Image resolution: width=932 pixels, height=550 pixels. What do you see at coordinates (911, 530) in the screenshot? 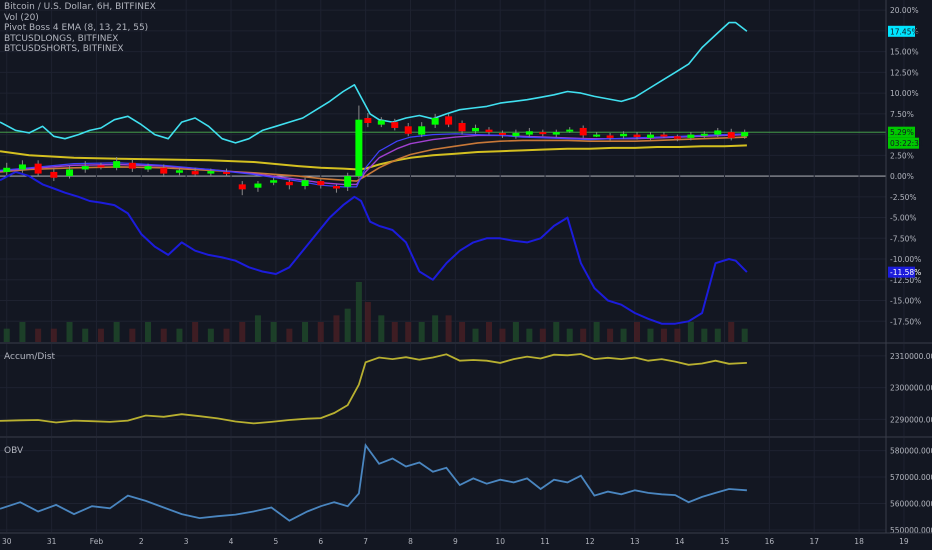
I see `y-tick-label: 550000.0000` at bounding box center [911, 530].